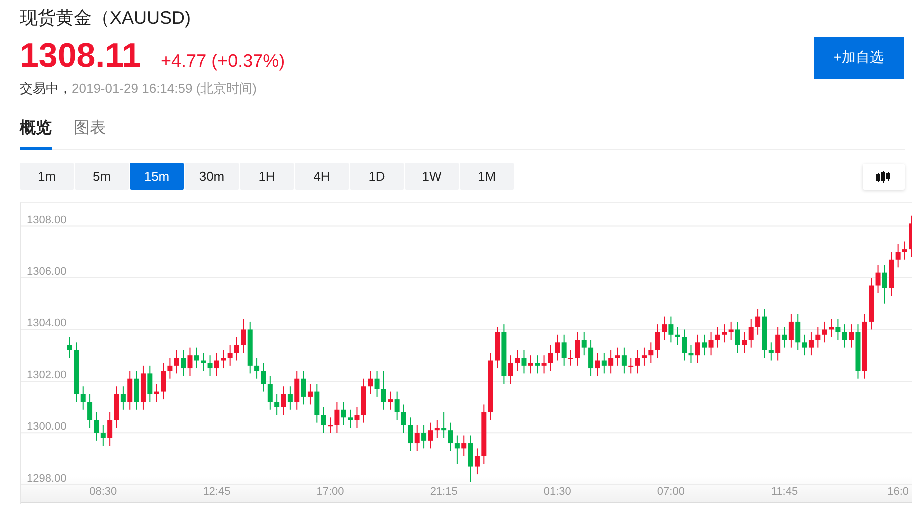 The height and width of the screenshot is (523, 917). I want to click on candlestick-icon, so click(884, 177).